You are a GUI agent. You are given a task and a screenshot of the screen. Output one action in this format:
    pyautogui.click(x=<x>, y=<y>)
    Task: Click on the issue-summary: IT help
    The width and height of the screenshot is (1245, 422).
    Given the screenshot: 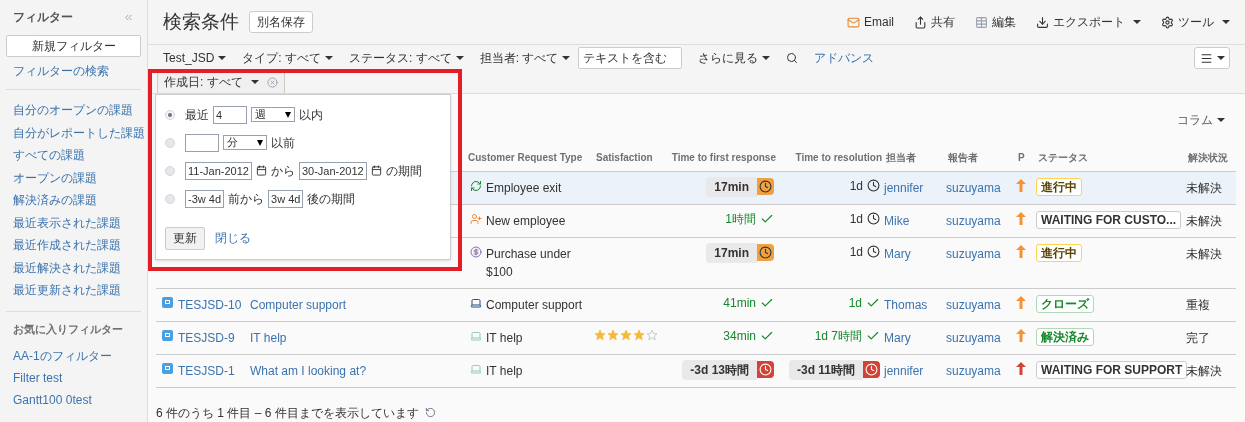 What is the action you would take?
    pyautogui.click(x=268, y=338)
    